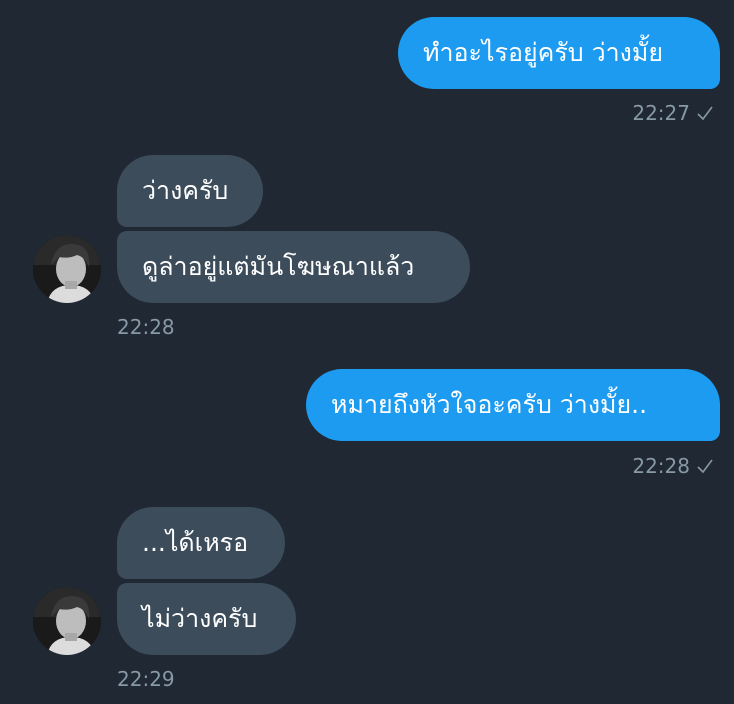 Image resolution: width=734 pixels, height=704 pixels. What do you see at coordinates (200, 618) in the screenshot?
I see `message-text: ไม่ว่างครับ` at bounding box center [200, 618].